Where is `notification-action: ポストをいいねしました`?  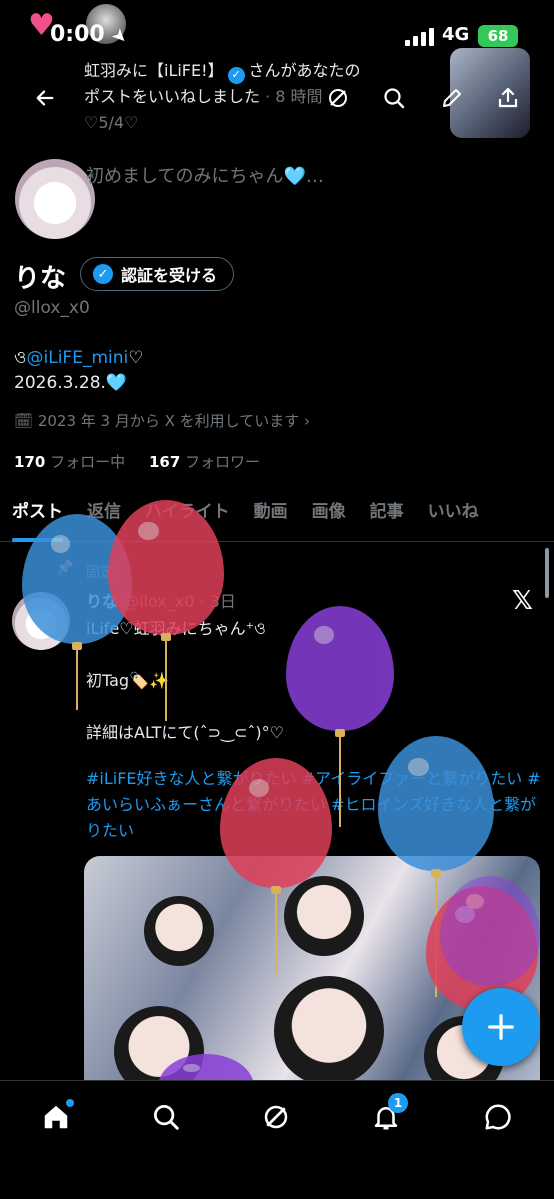 notification-action: ポストをいいねしました is located at coordinates (172, 96).